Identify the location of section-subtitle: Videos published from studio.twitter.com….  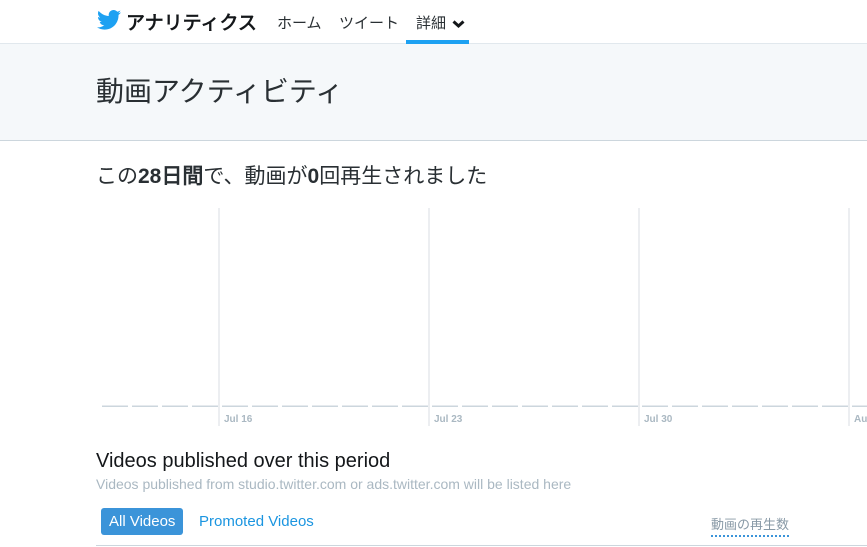
(334, 484).